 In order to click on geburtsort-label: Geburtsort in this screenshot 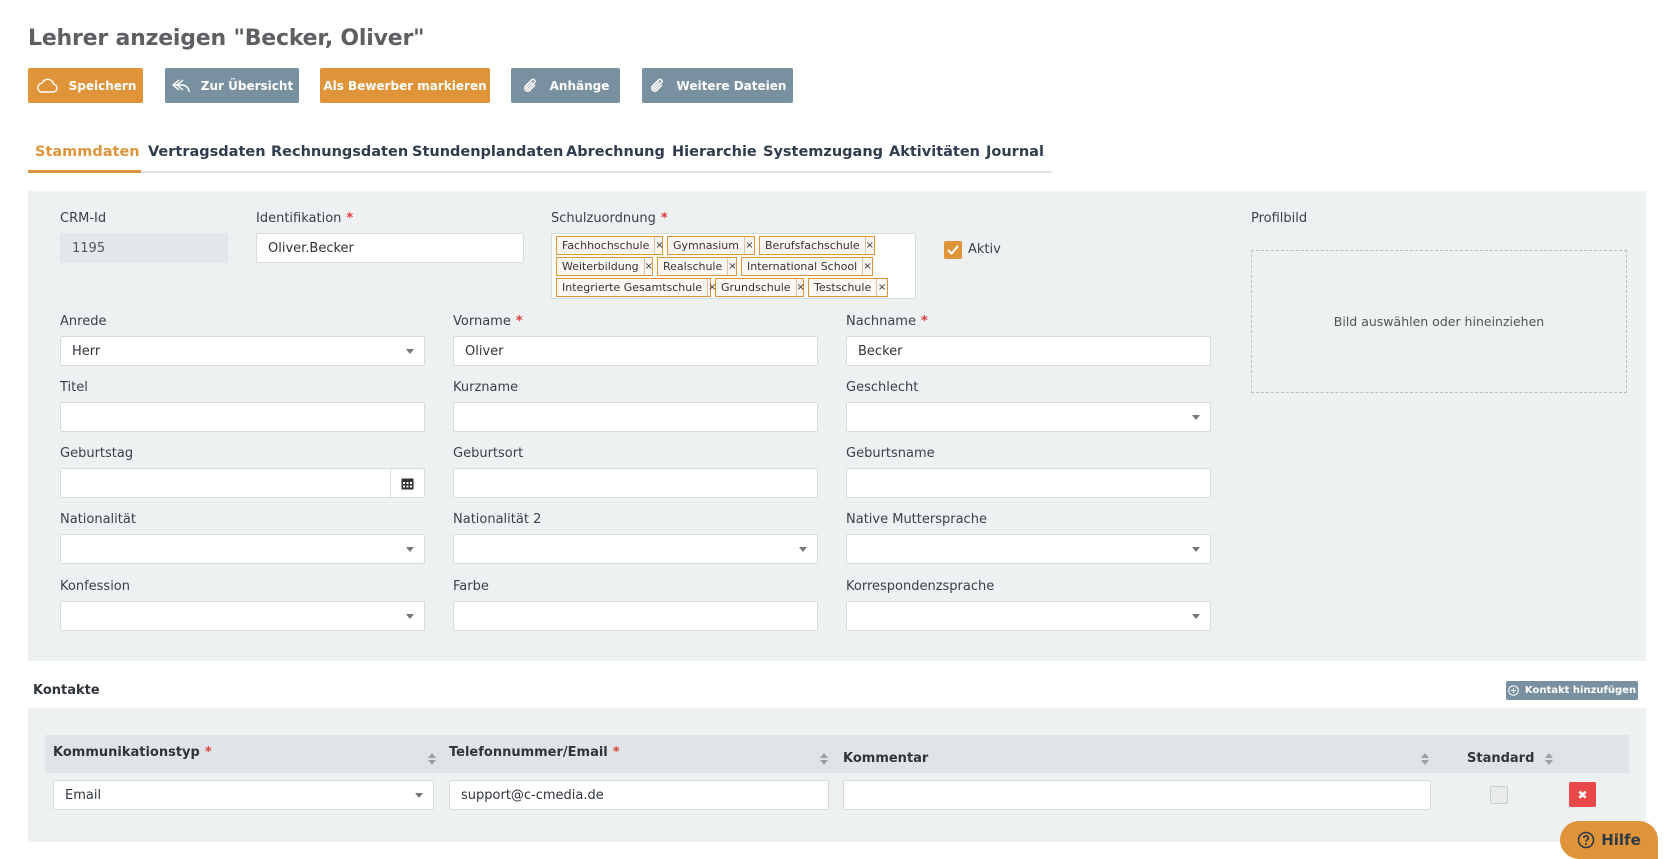, I will do `click(488, 453)`.